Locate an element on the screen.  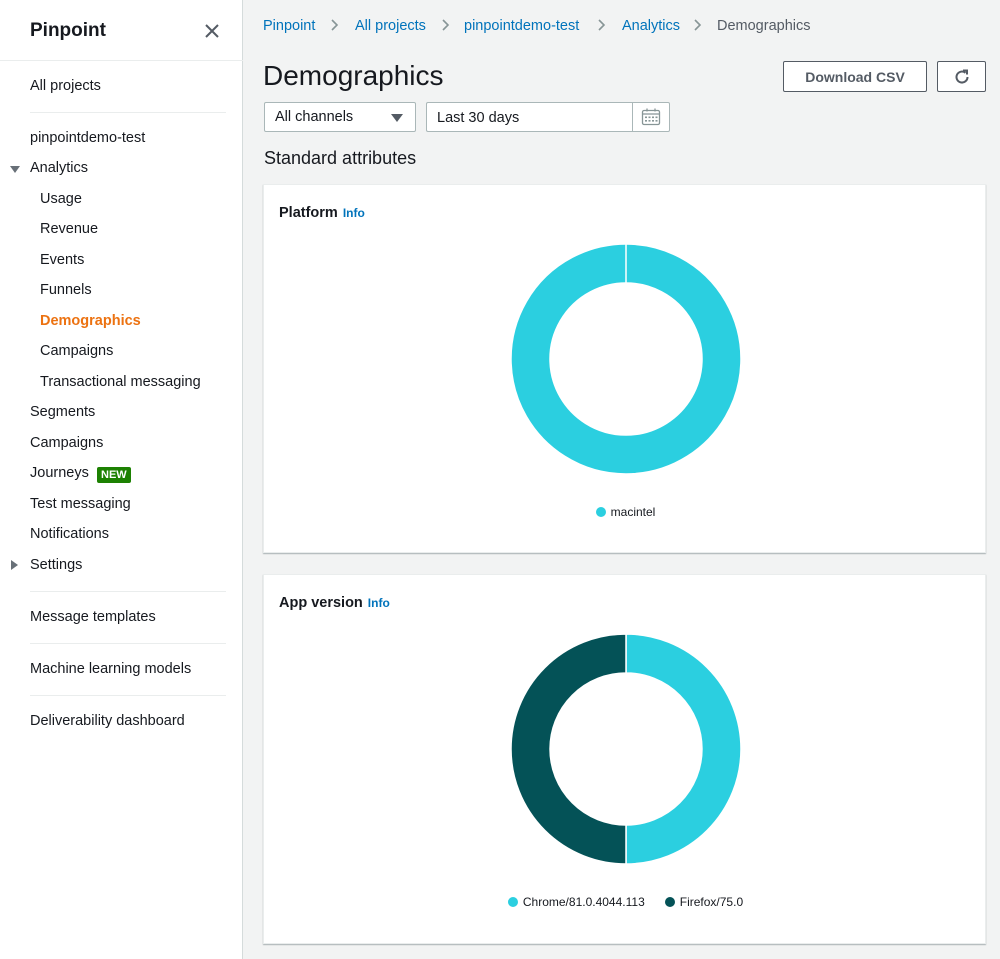
sidebar-item-usage: Usage is located at coordinates (61, 199).